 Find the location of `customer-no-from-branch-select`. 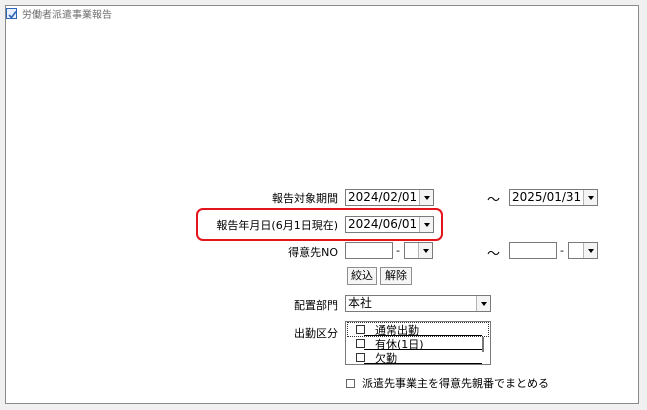

customer-no-from-branch-select is located at coordinates (418, 250).